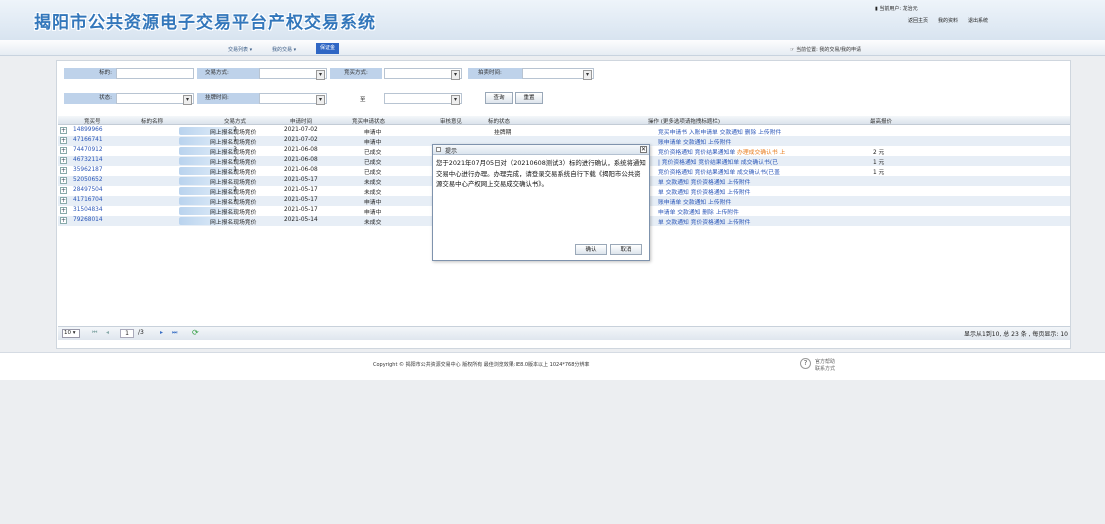  What do you see at coordinates (721, 151) in the screenshot?
I see `row-actions: 竞价资格通知 竞价结果通知单 办理成交确认书 上` at bounding box center [721, 151].